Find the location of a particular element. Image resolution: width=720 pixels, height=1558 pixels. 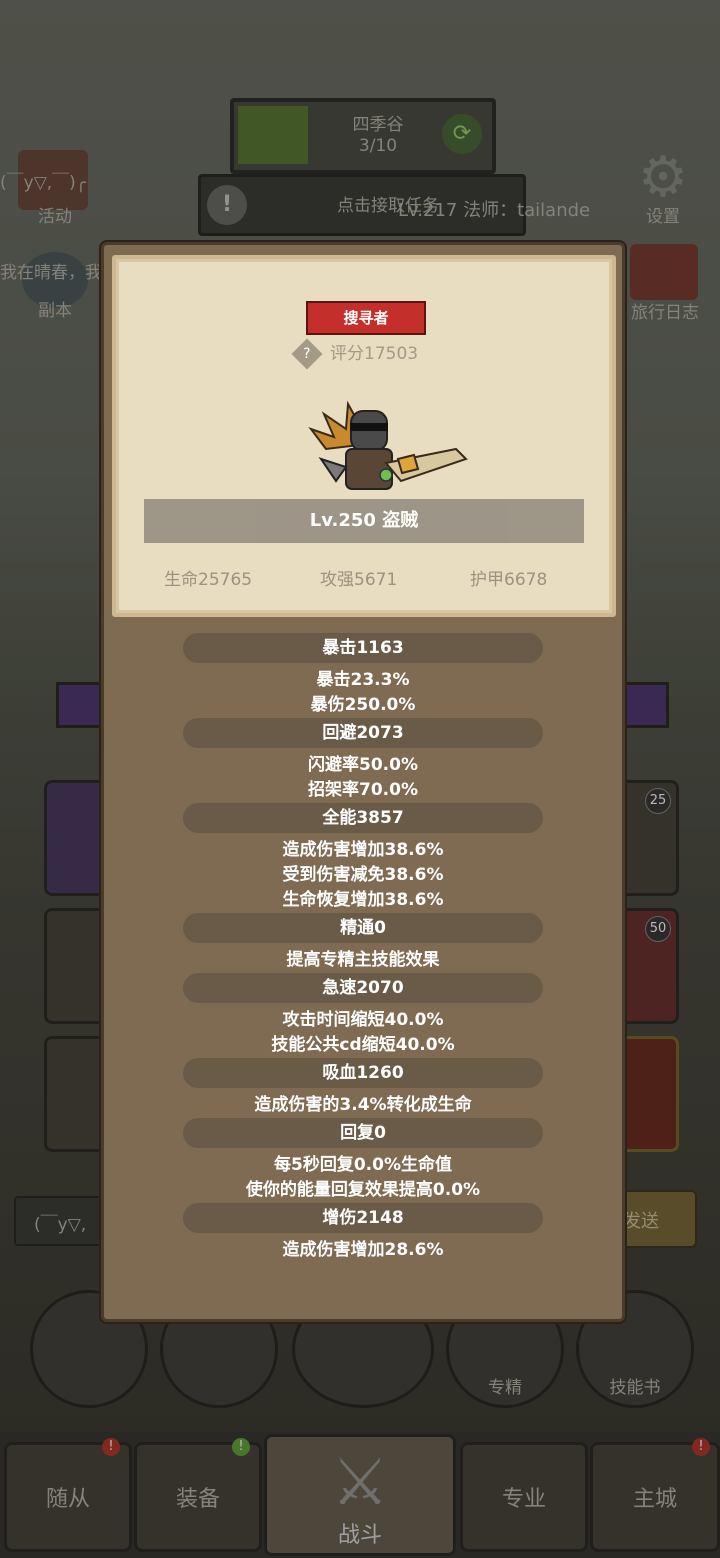

stat-detail: 使你的能量回复效果提高0.0% is located at coordinates (363, 1190).